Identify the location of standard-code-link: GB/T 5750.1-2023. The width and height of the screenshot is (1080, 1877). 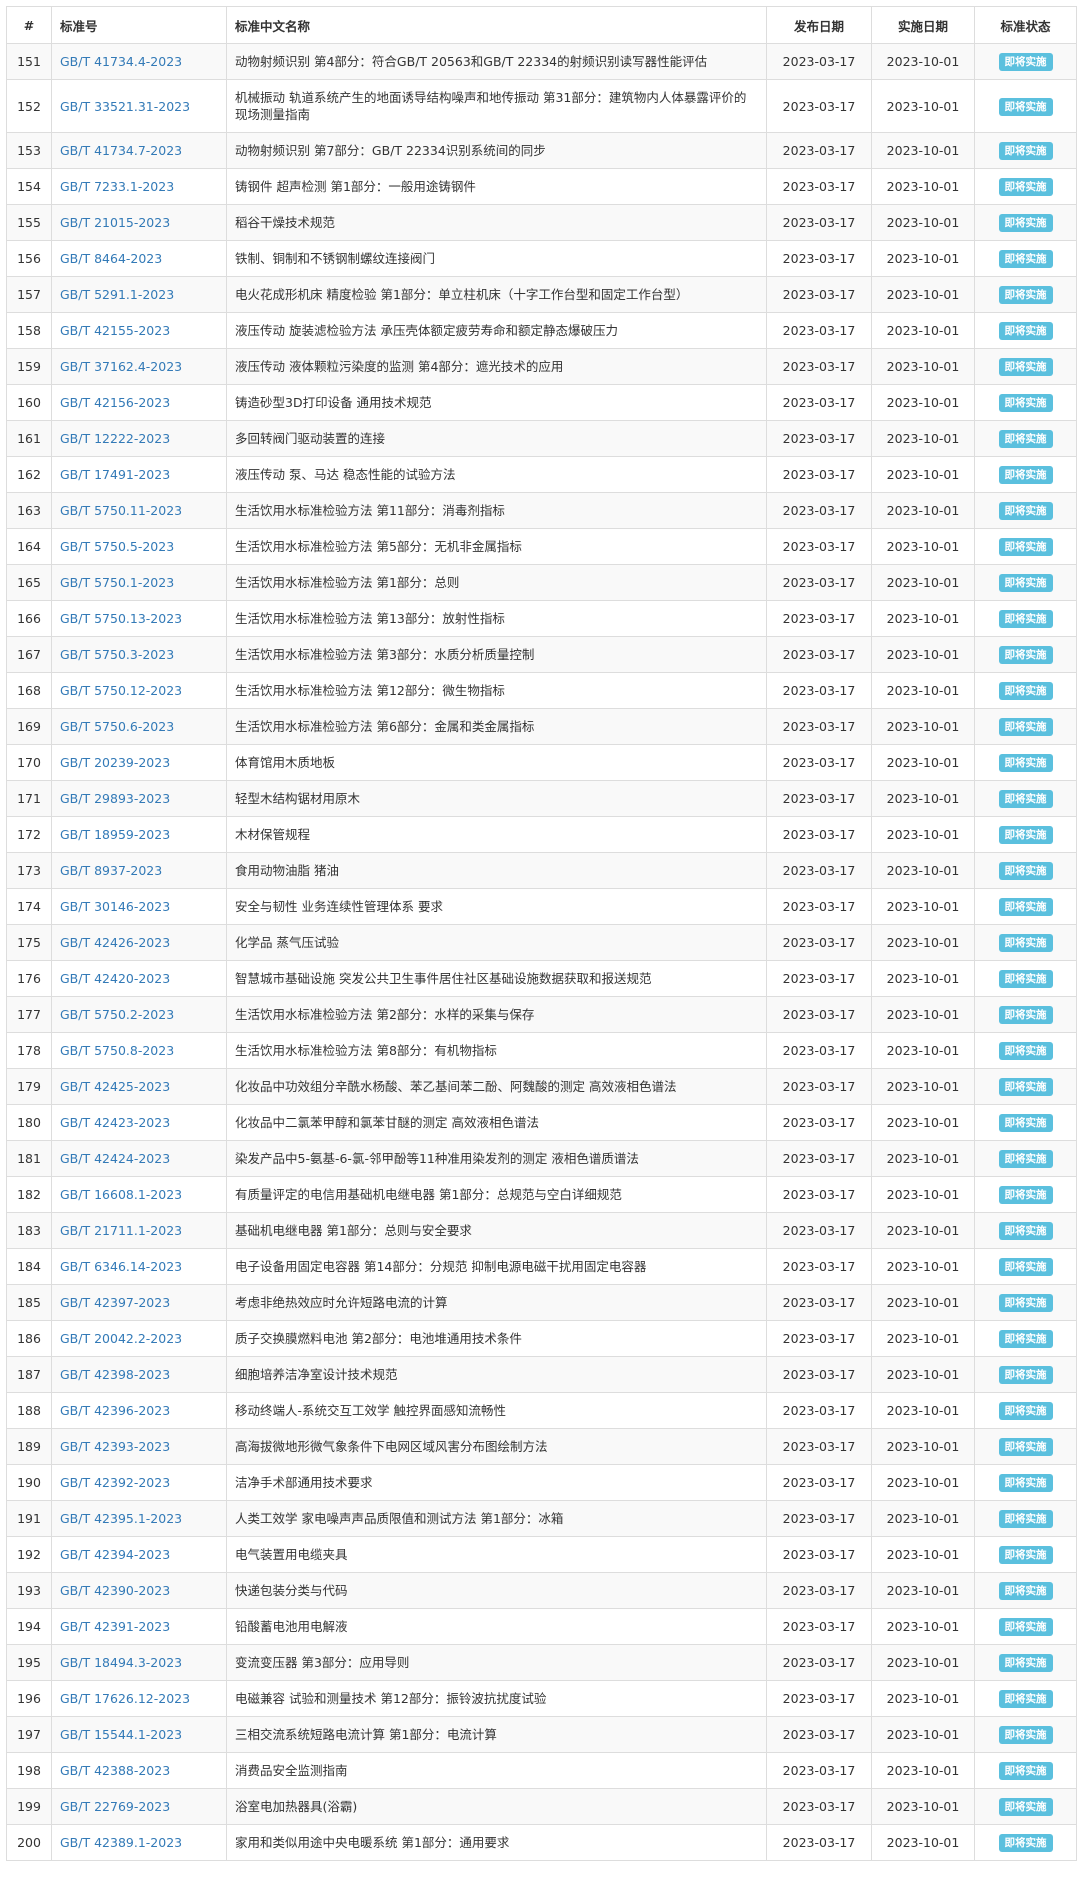
(117, 582).